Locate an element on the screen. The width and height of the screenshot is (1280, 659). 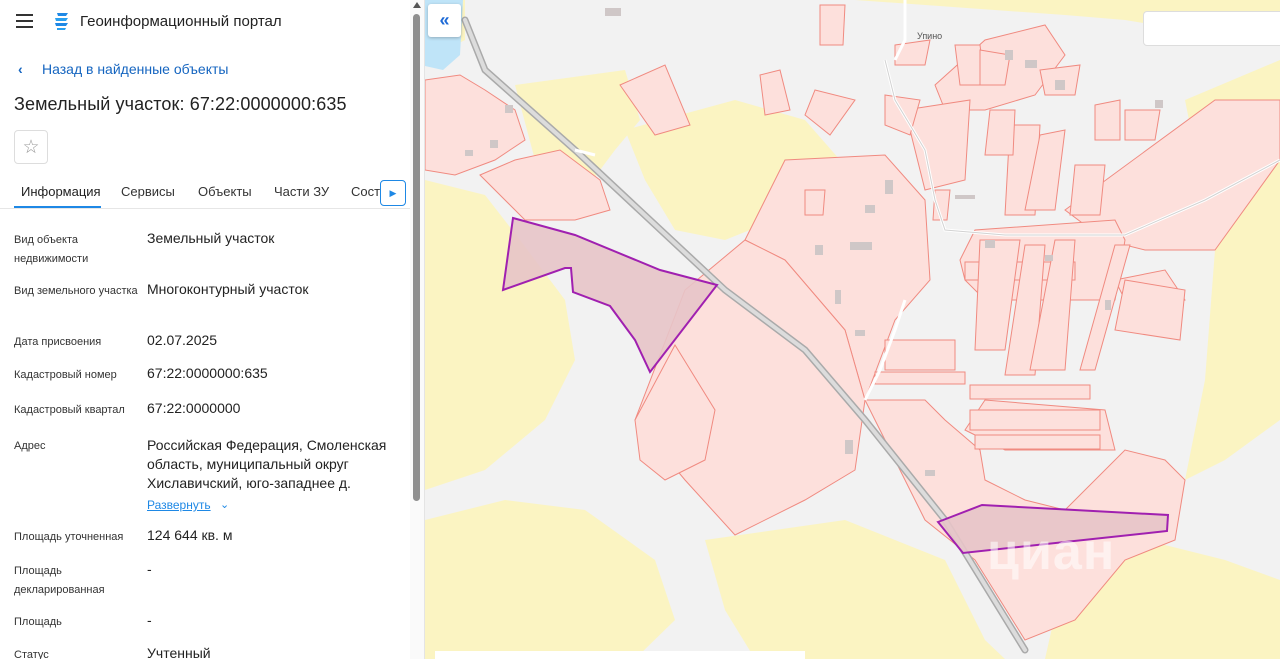
back-link: ‹ Назад в найденные объекты is located at coordinates (123, 69).